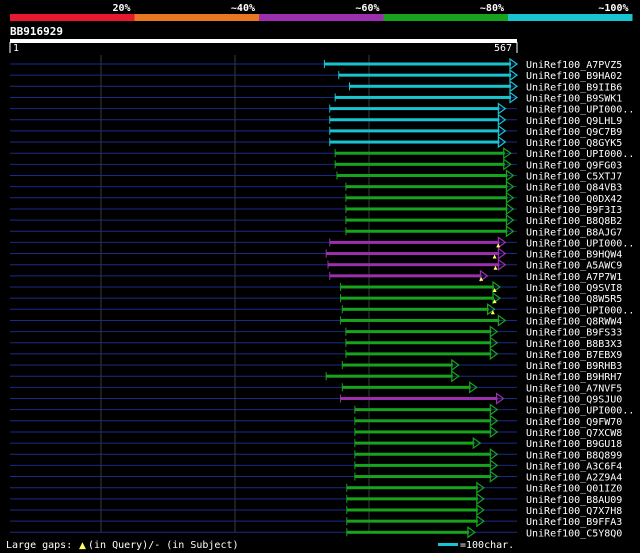 The width and height of the screenshot is (640, 553). Describe the element at coordinates (316, 142) in the screenshot. I see `hit-row: UniRef100_Q8GYK5` at that location.